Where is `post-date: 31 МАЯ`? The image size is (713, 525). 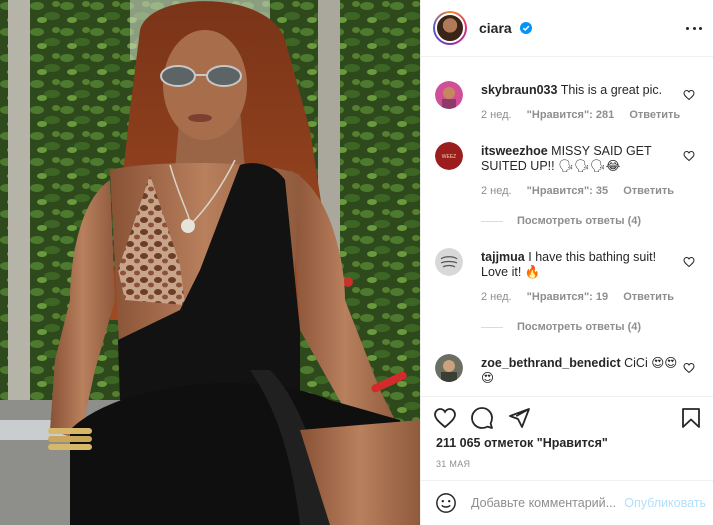
post-date: 31 МАЯ is located at coordinates (453, 464).